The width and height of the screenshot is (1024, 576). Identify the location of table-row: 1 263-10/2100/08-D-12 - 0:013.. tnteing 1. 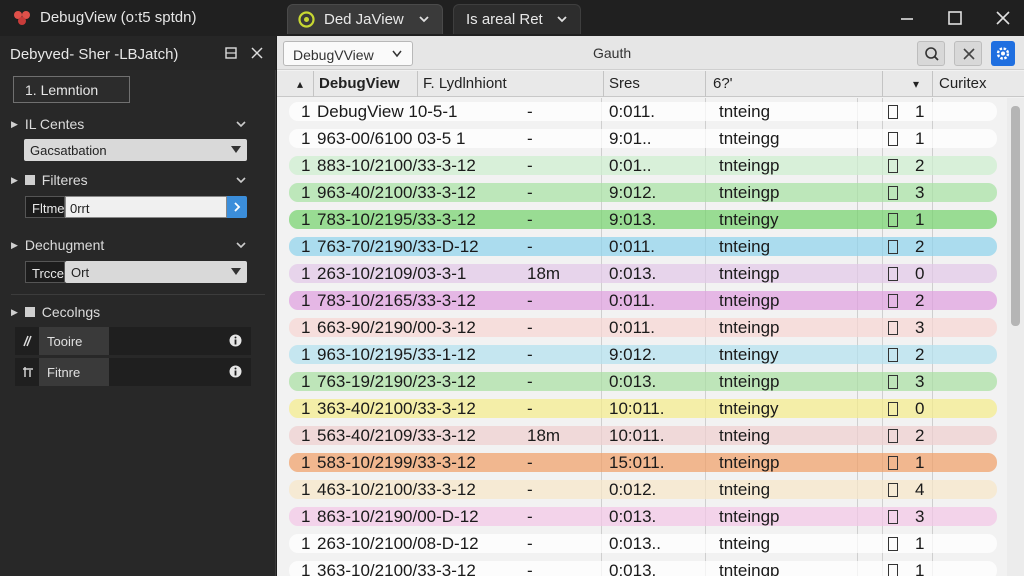
(642, 543).